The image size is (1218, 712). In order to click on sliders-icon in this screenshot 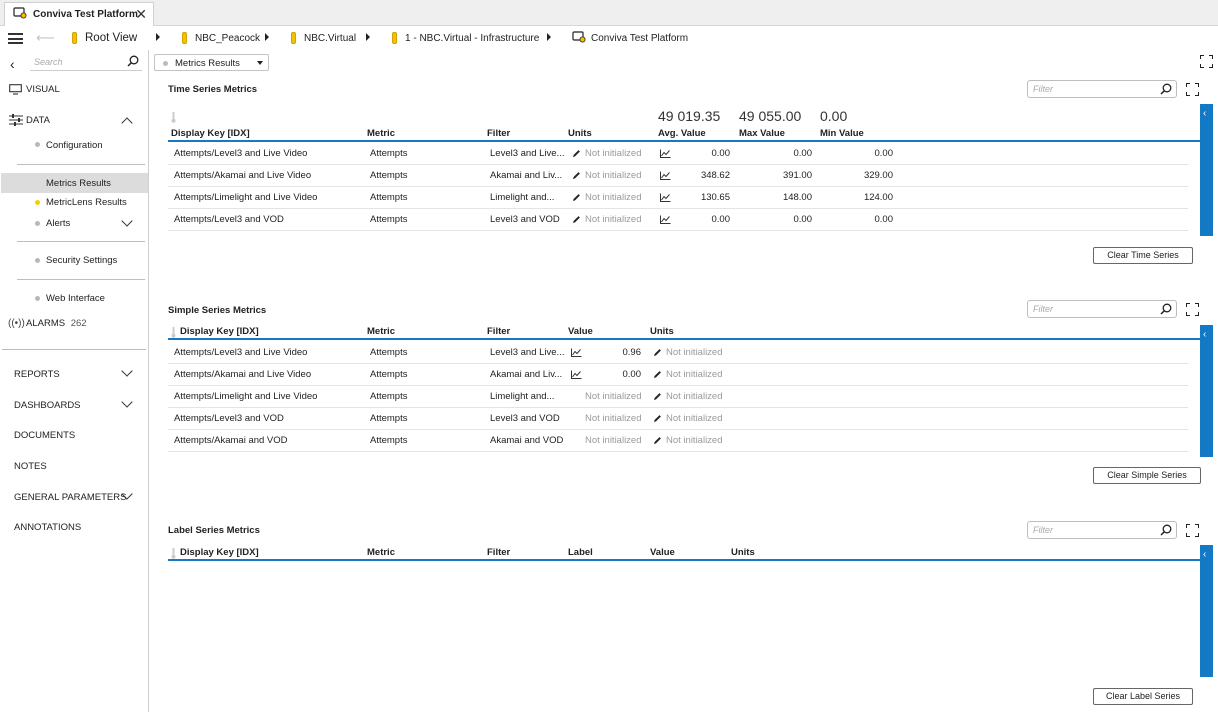, I will do `click(16, 121)`.